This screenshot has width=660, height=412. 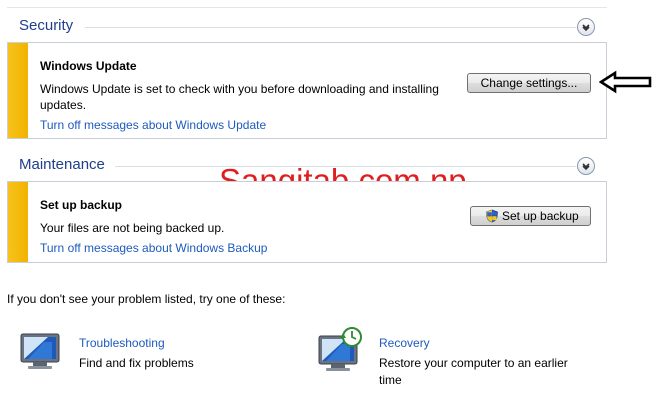 What do you see at coordinates (404, 343) in the screenshot?
I see `recovery-link: Recovery` at bounding box center [404, 343].